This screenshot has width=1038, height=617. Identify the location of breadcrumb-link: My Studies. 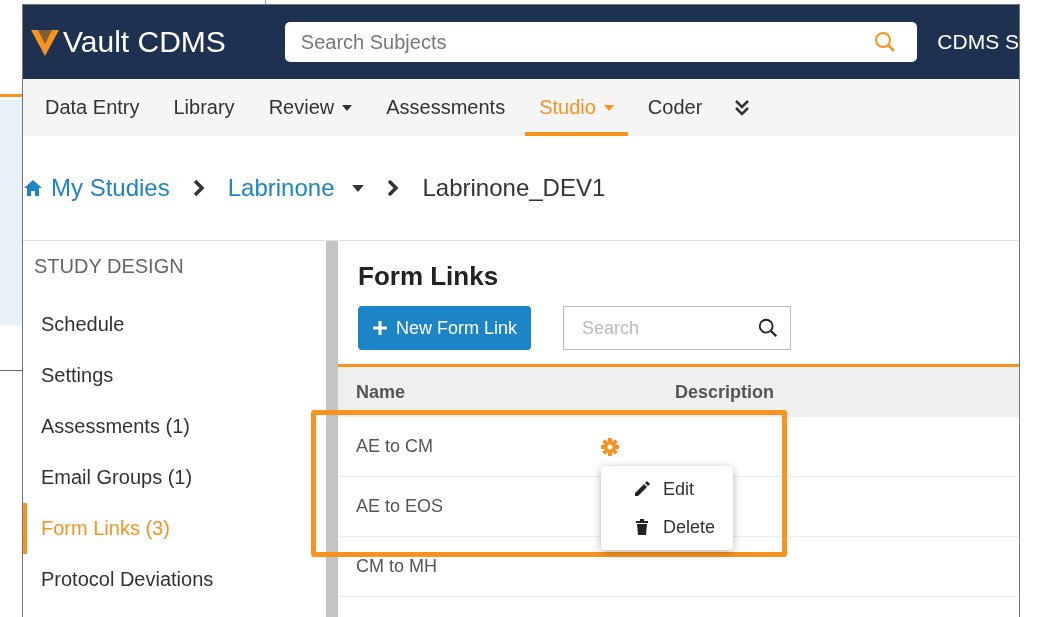
(96, 188).